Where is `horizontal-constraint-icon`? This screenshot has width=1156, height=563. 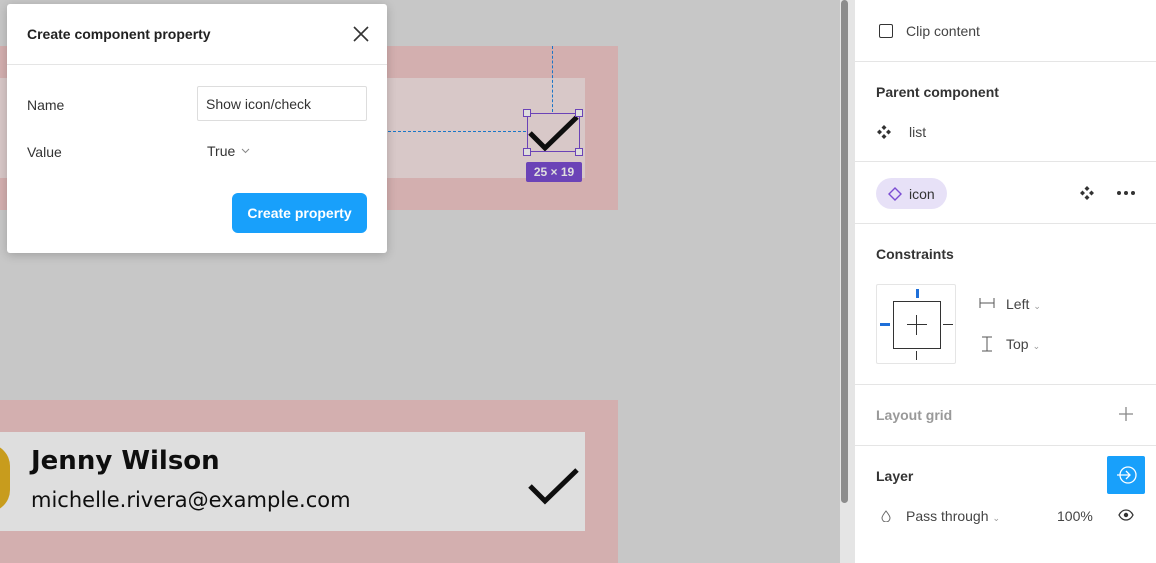 horizontal-constraint-icon is located at coordinates (987, 303).